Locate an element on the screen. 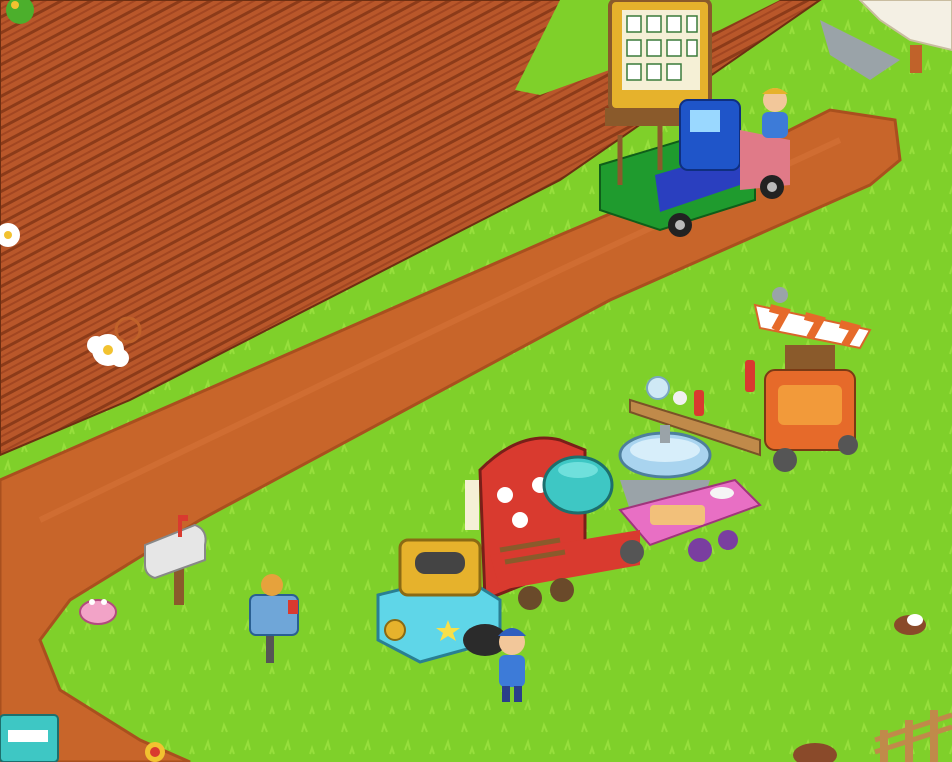 The height and width of the screenshot is (762, 952). building-corner is located at coordinates (29, 738).